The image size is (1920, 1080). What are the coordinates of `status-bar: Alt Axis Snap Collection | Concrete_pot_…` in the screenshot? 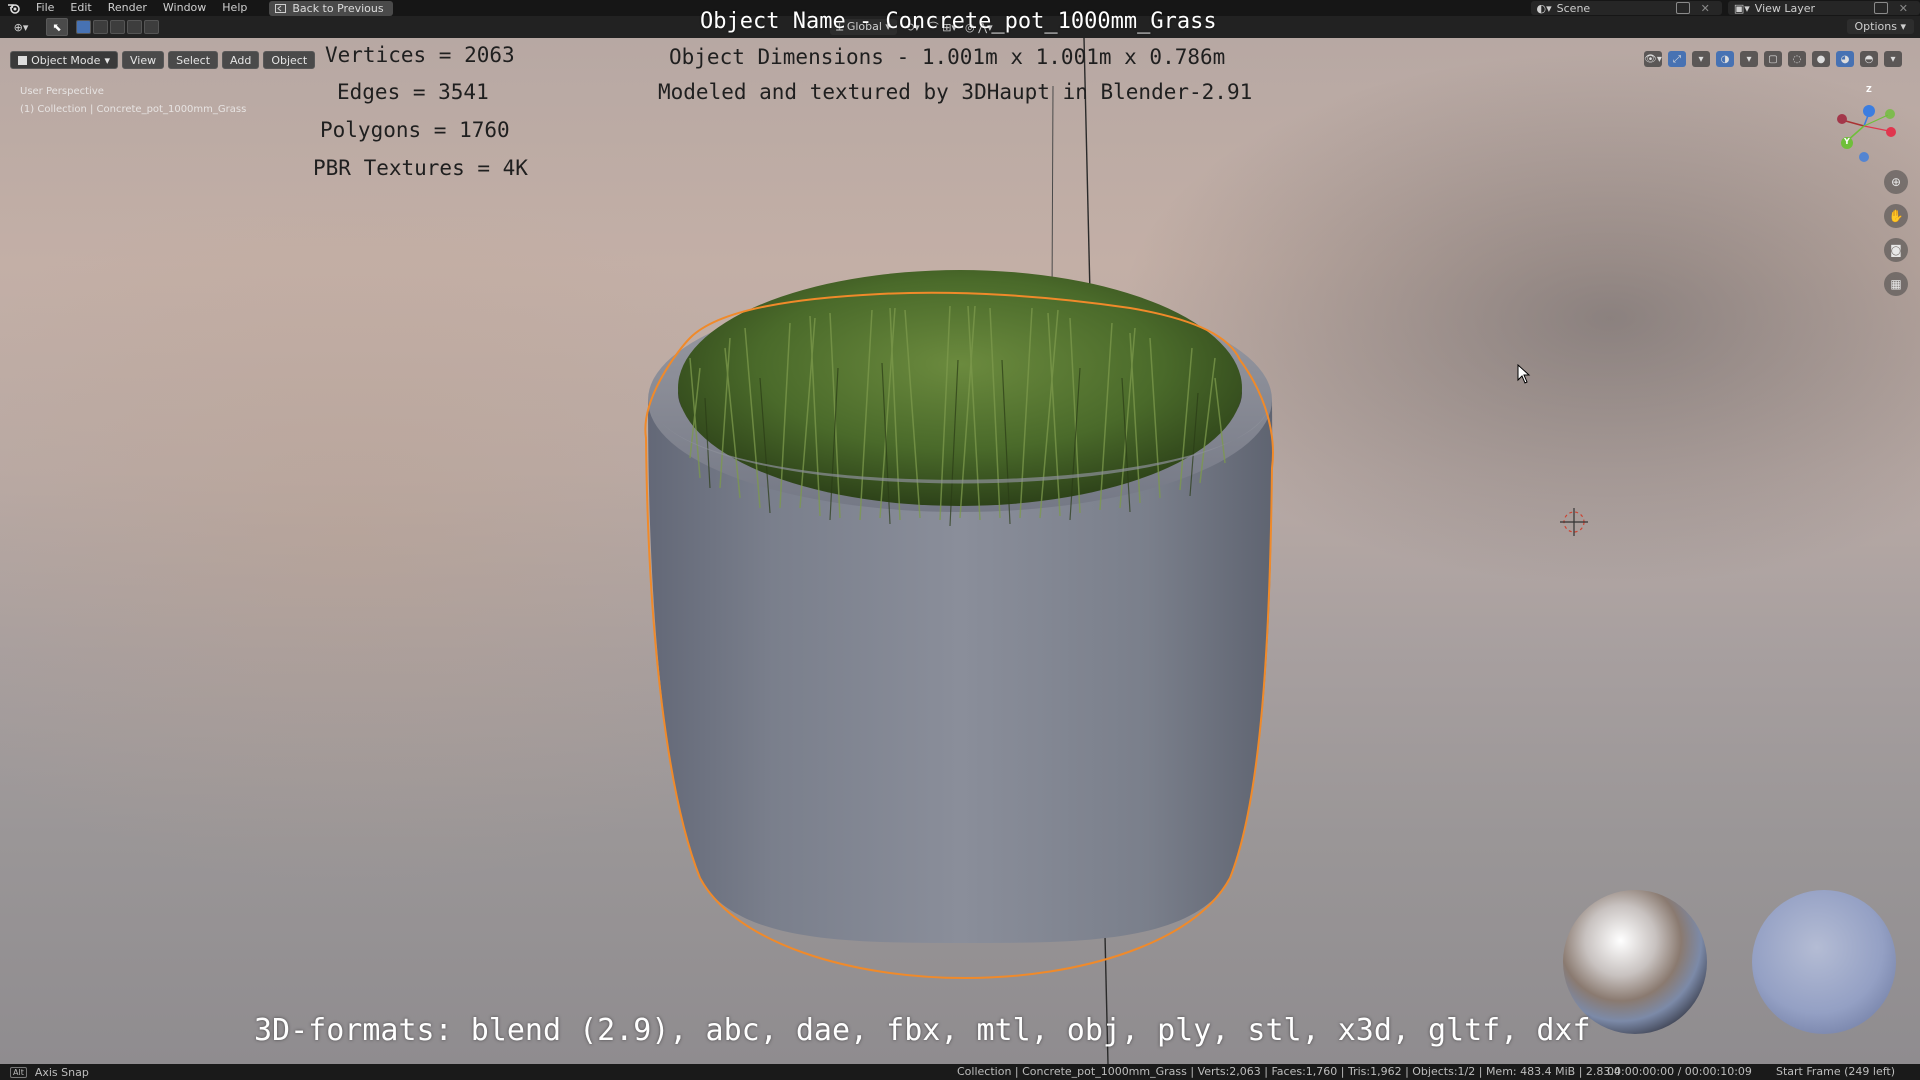 It's located at (960, 1072).